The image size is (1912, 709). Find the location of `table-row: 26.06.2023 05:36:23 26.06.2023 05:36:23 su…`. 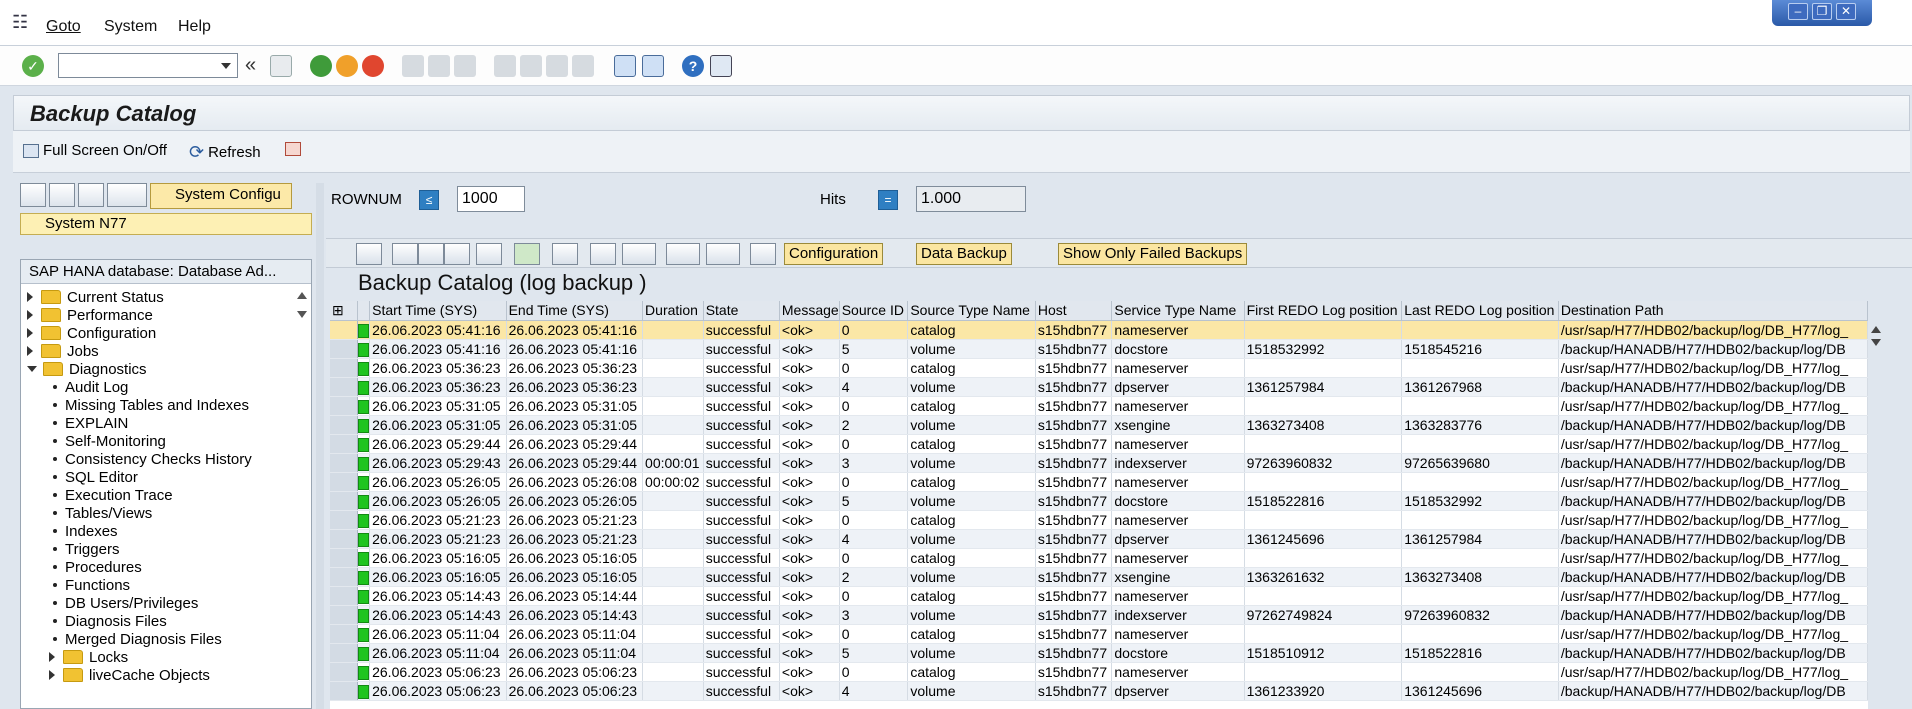

table-row: 26.06.2023 05:36:23 26.06.2023 05:36:23 su… is located at coordinates (1099, 368).